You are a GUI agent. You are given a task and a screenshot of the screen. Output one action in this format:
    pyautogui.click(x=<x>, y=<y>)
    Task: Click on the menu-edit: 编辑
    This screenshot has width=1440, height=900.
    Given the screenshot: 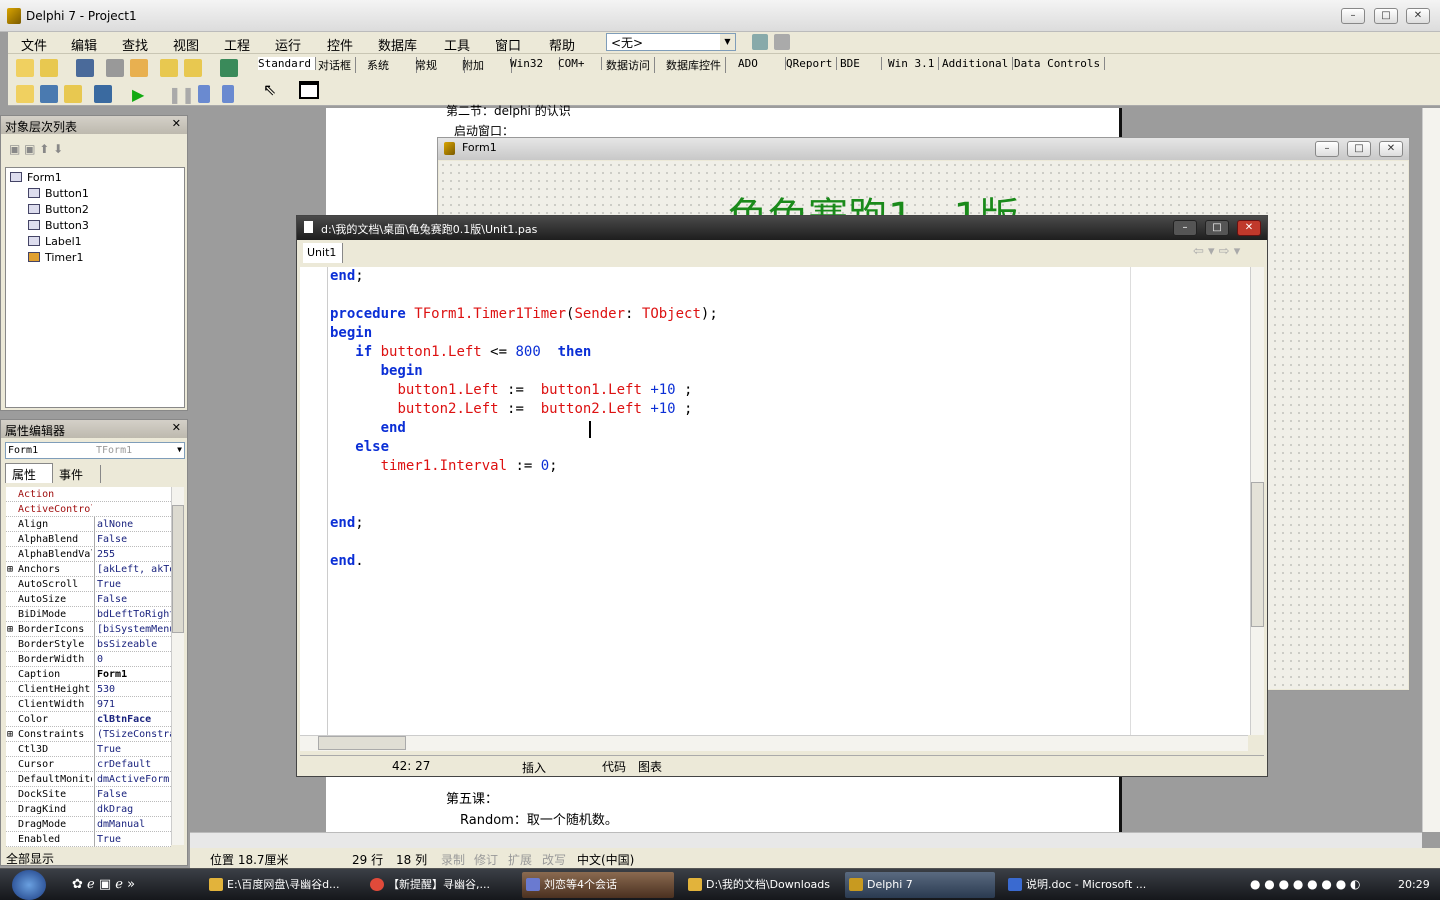 What is the action you would take?
    pyautogui.click(x=84, y=44)
    